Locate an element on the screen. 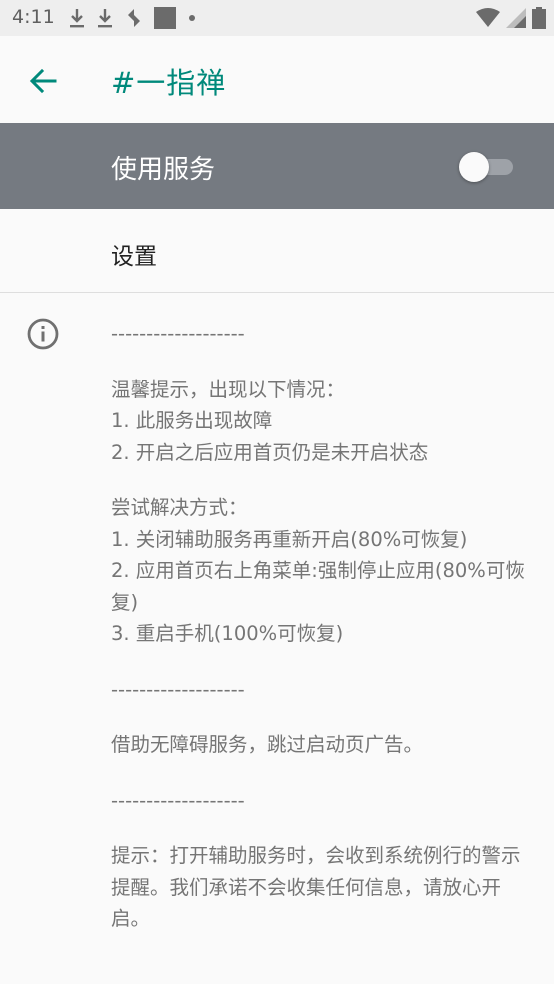 Image resolution: width=554 pixels, height=984 pixels. dot-icon is located at coordinates (192, 18).